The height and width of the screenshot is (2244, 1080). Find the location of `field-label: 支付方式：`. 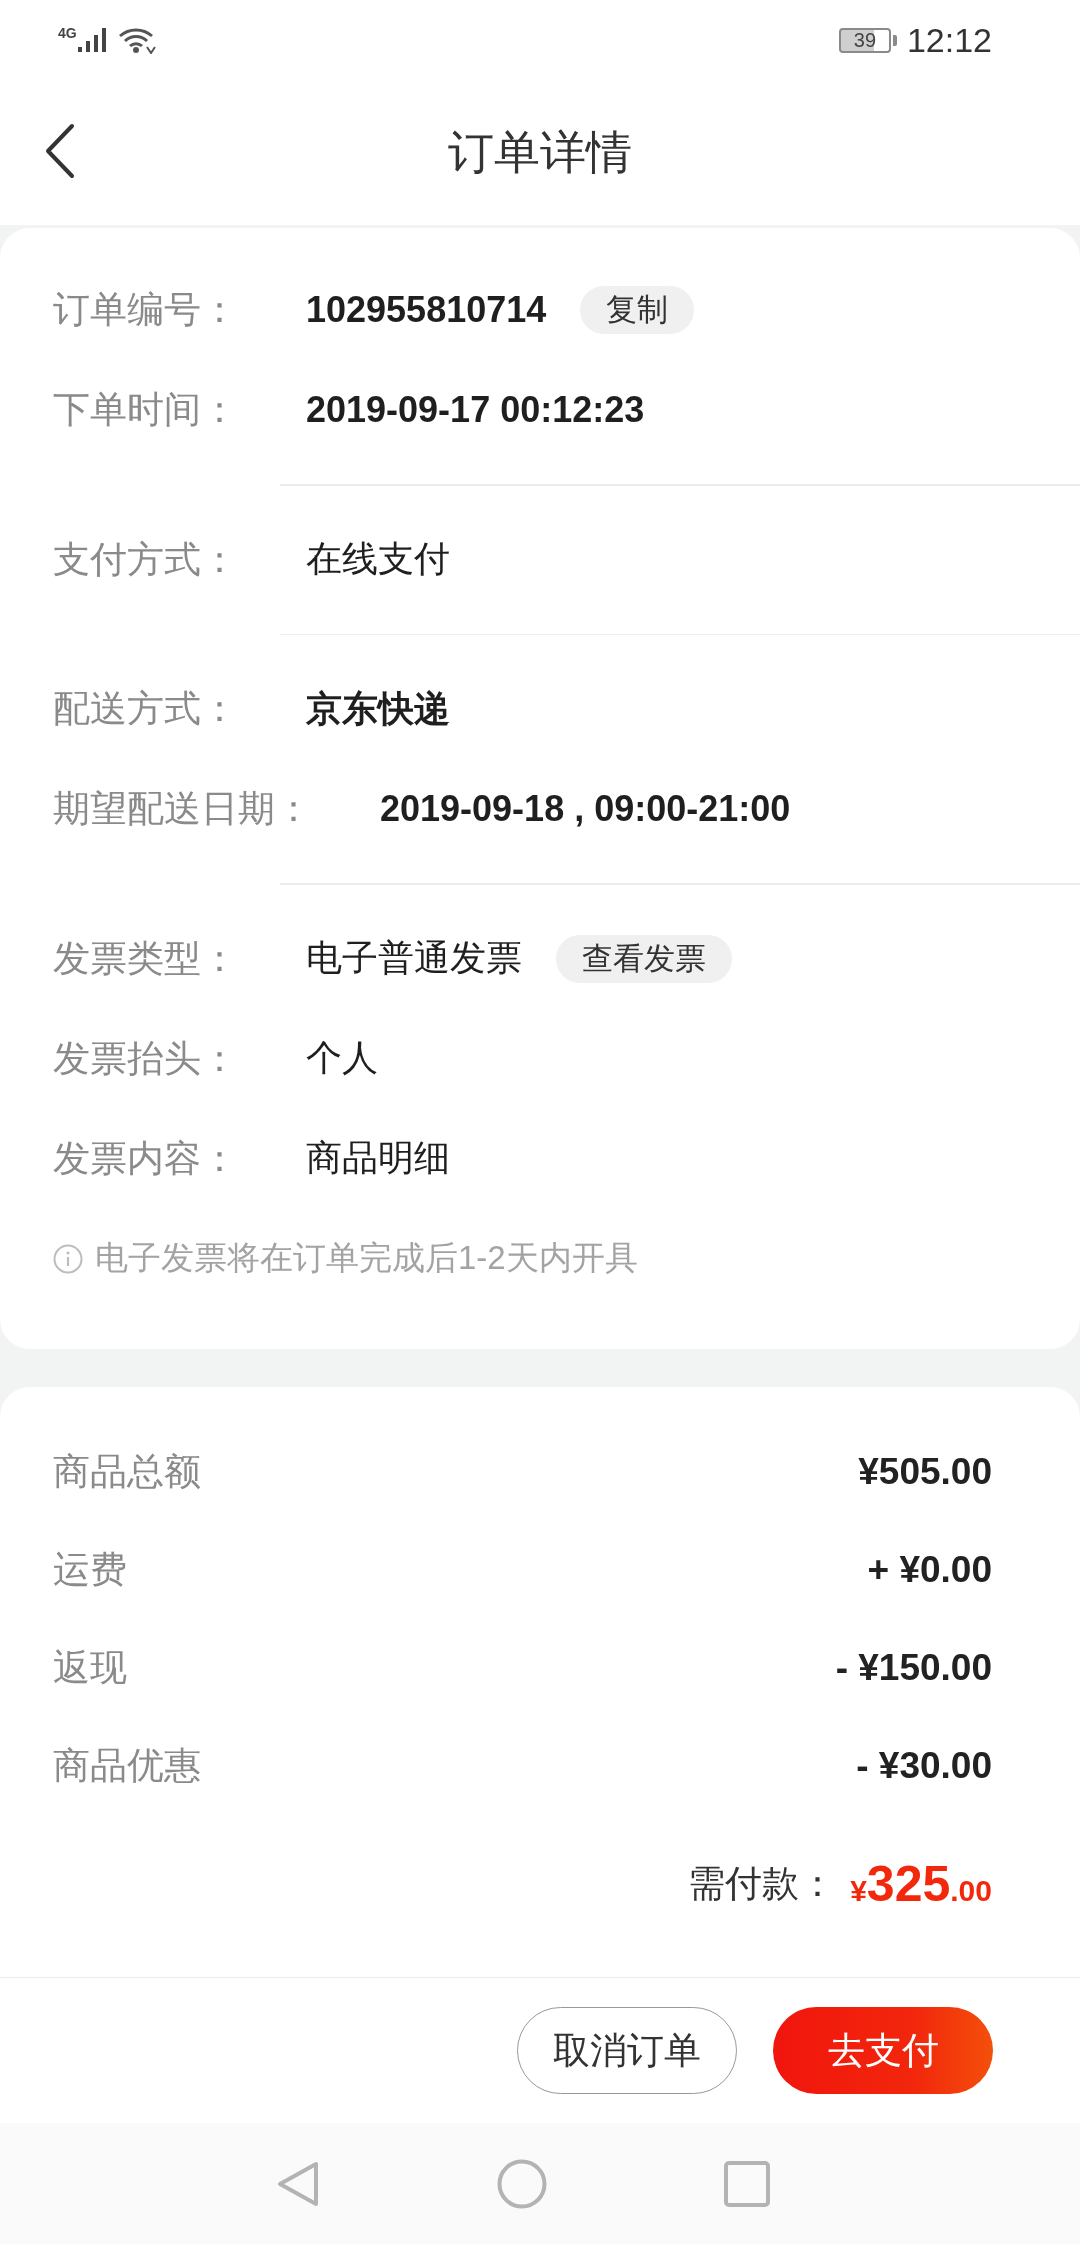

field-label: 支付方式： is located at coordinates (145, 559).